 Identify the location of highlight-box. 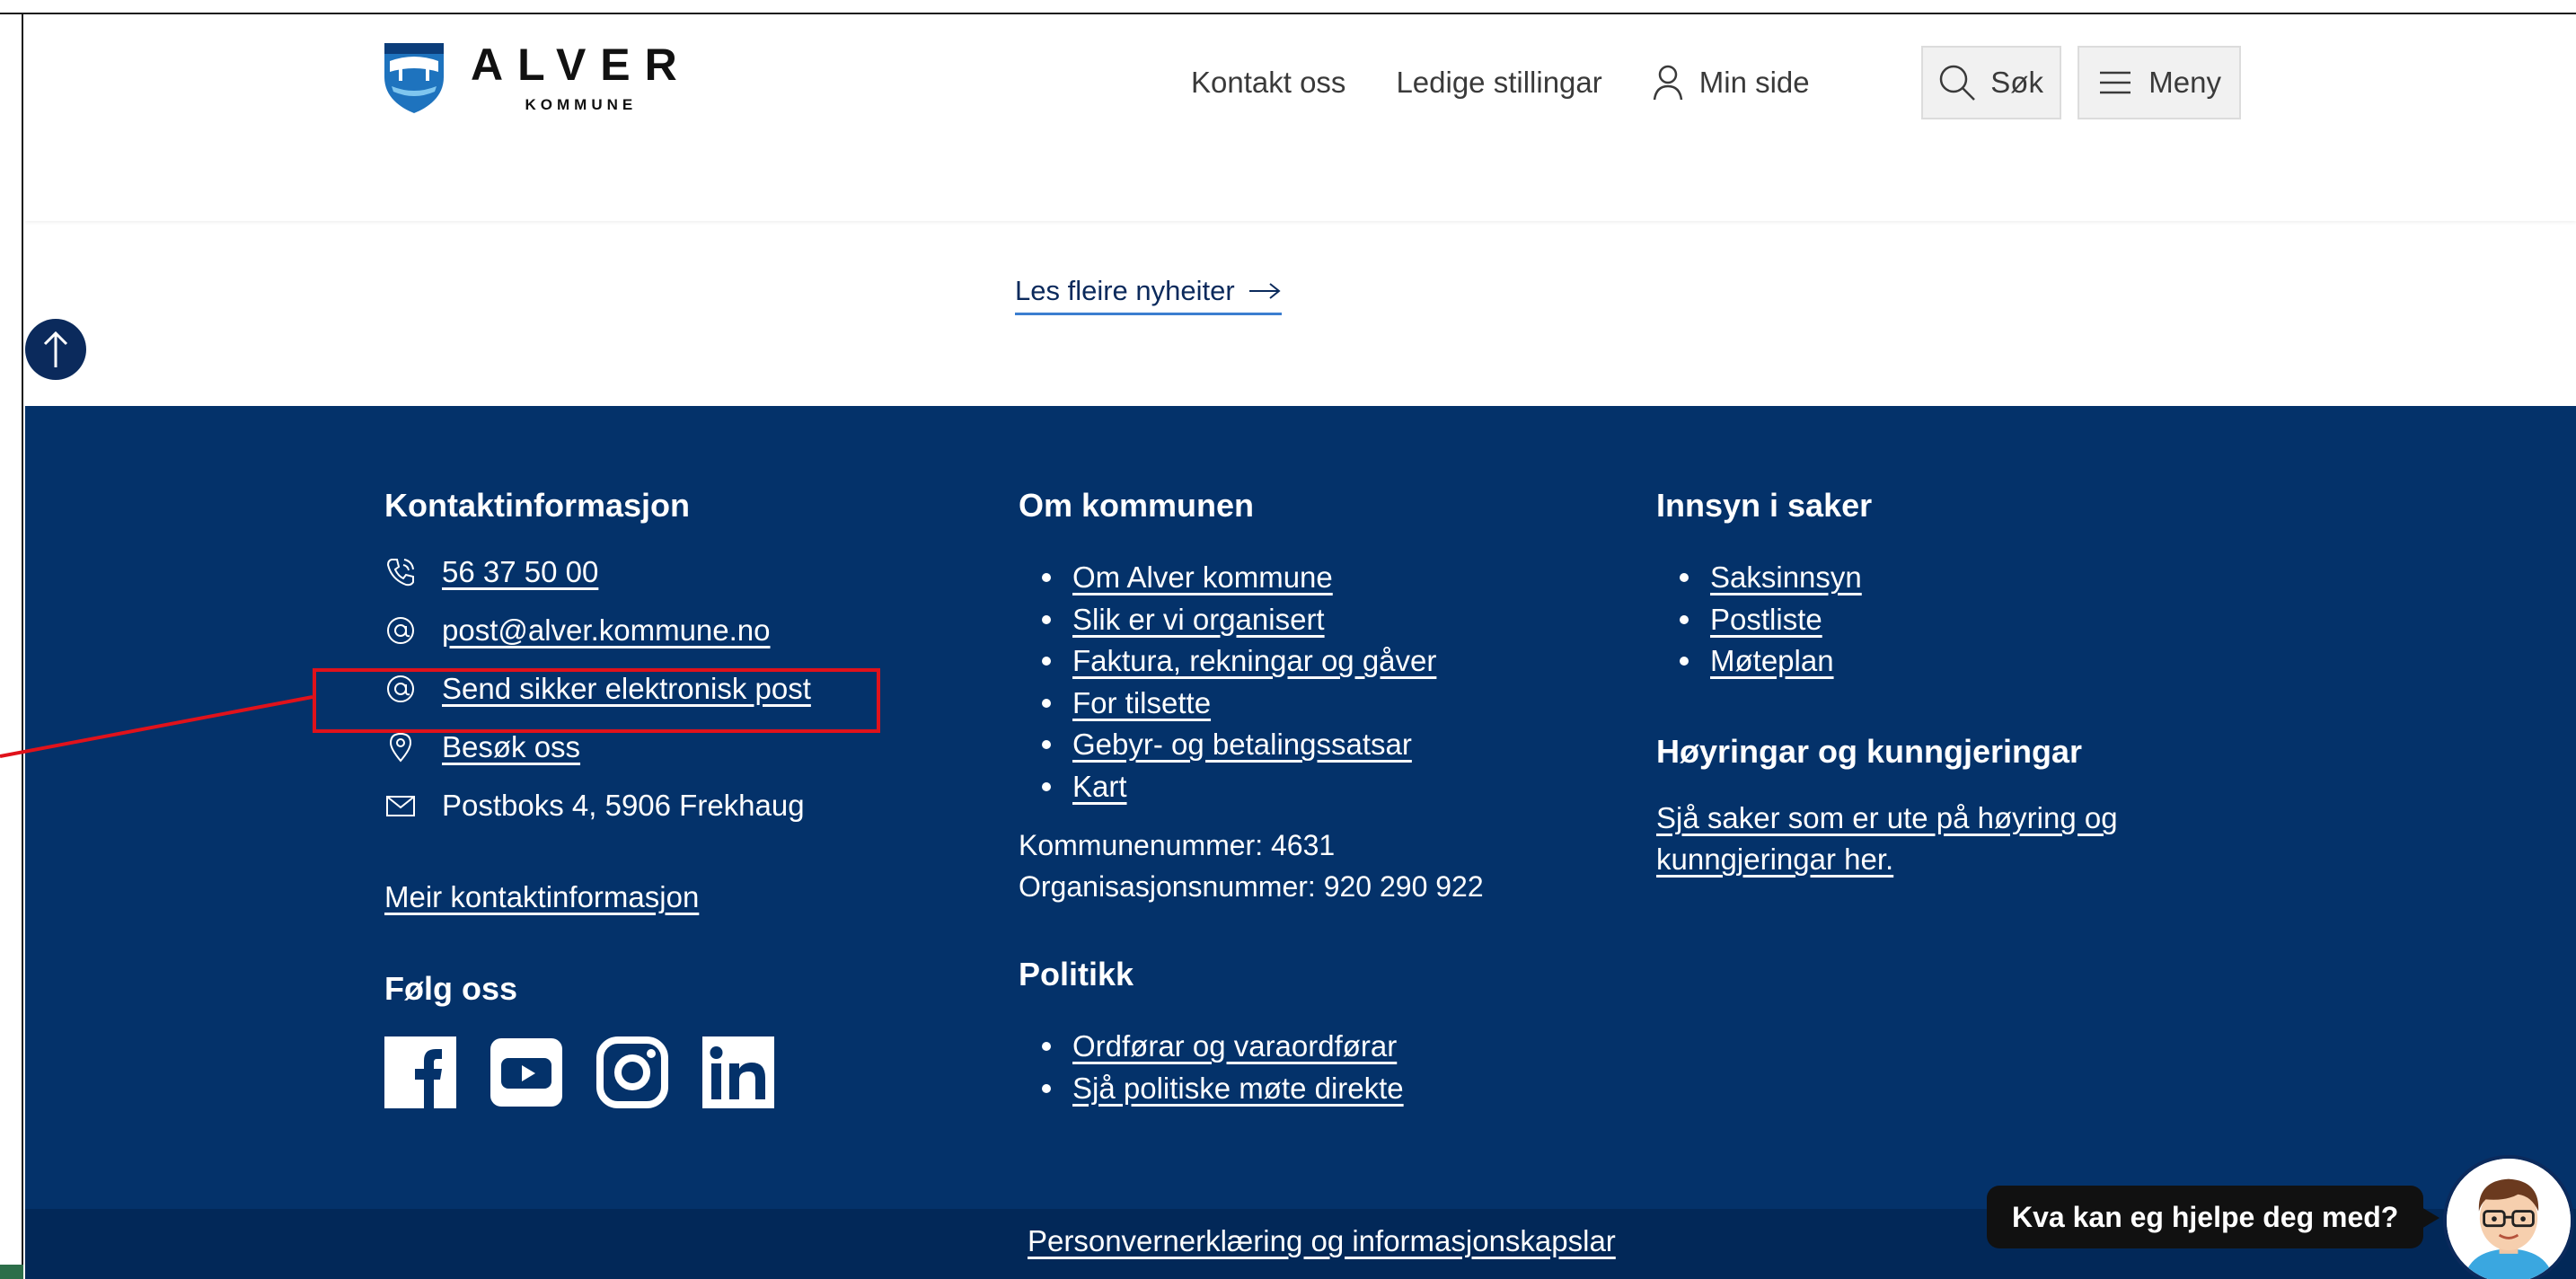
(596, 701).